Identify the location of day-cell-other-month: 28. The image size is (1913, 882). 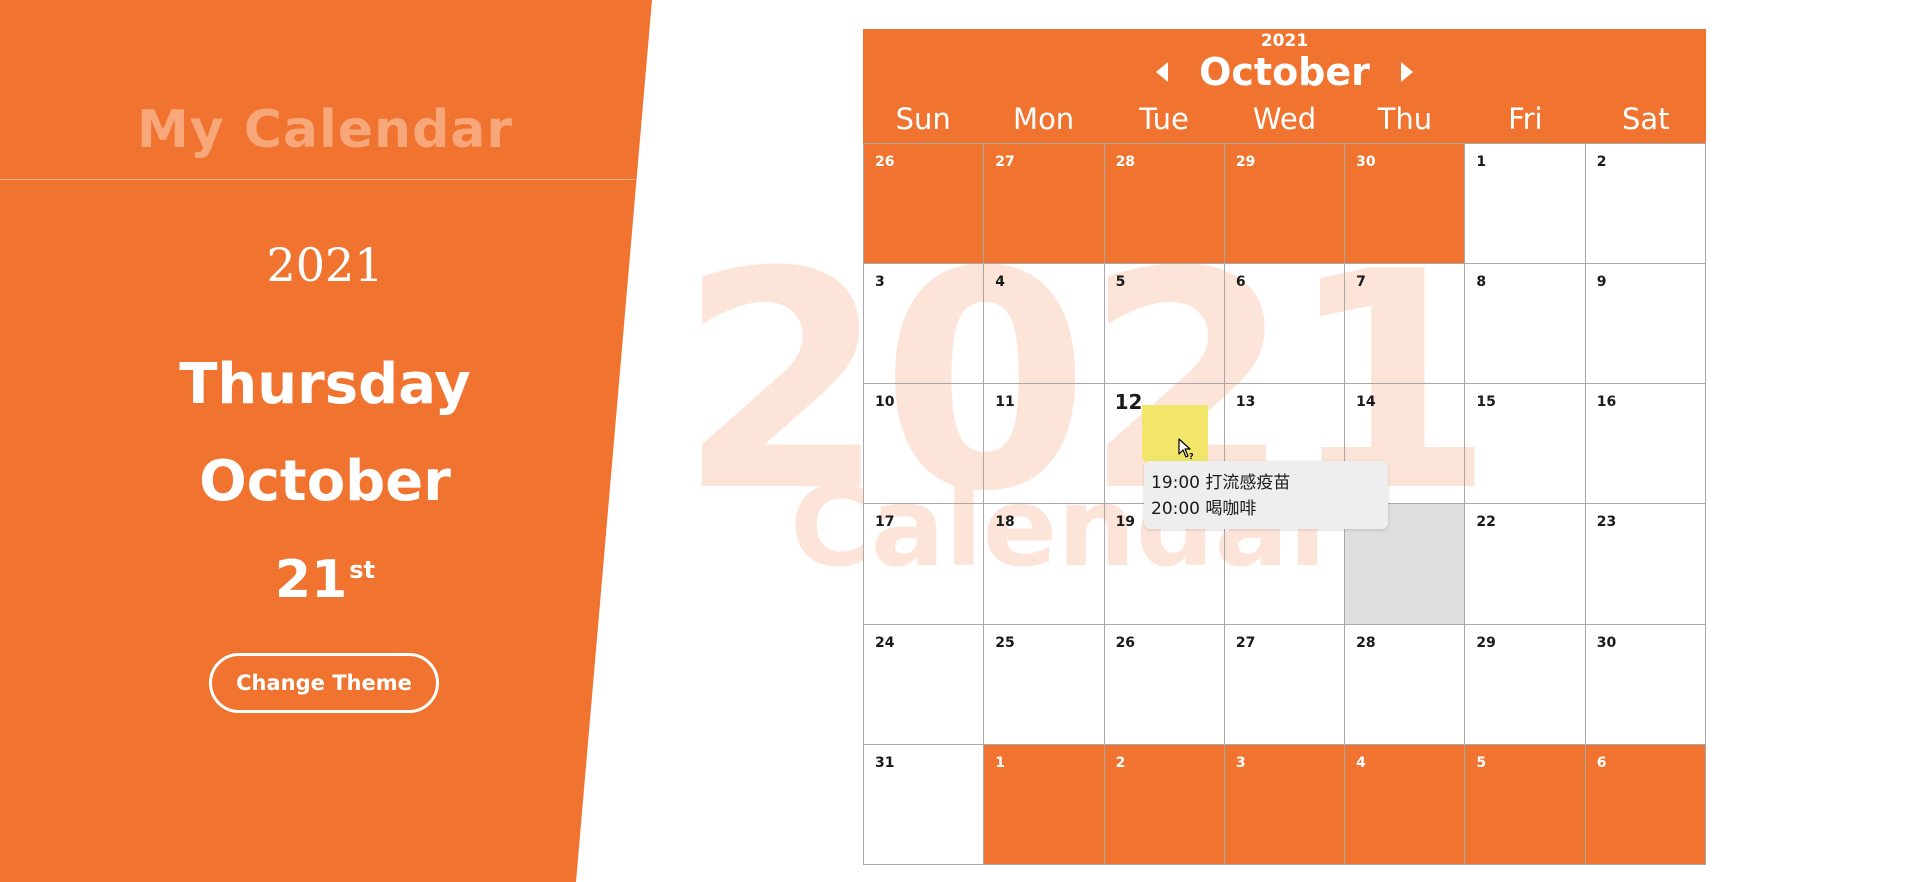
(1164, 203).